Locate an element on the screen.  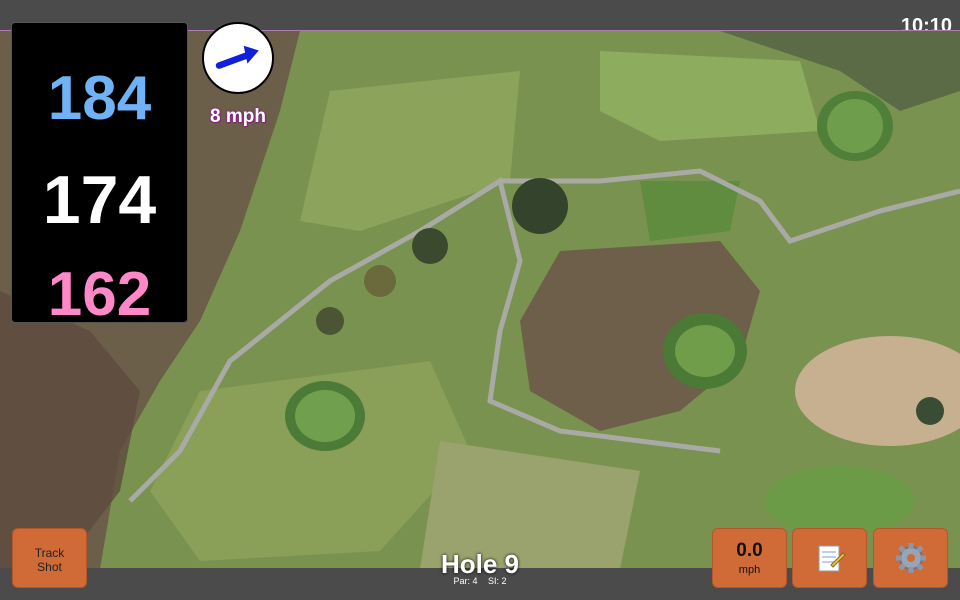
notes-button is located at coordinates (829, 558).